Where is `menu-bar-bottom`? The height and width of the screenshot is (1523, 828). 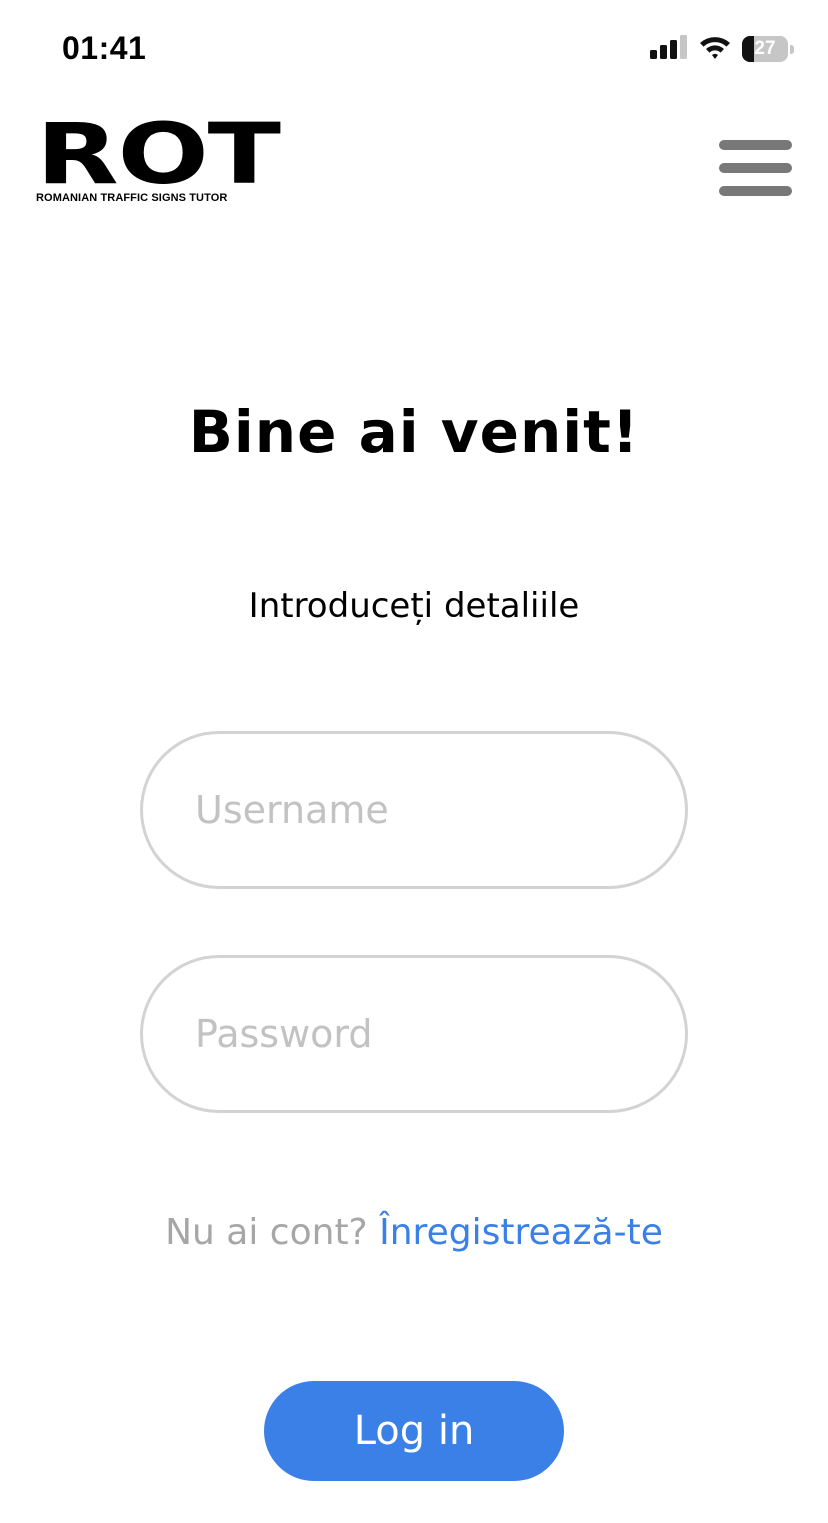 menu-bar-bottom is located at coordinates (755, 191).